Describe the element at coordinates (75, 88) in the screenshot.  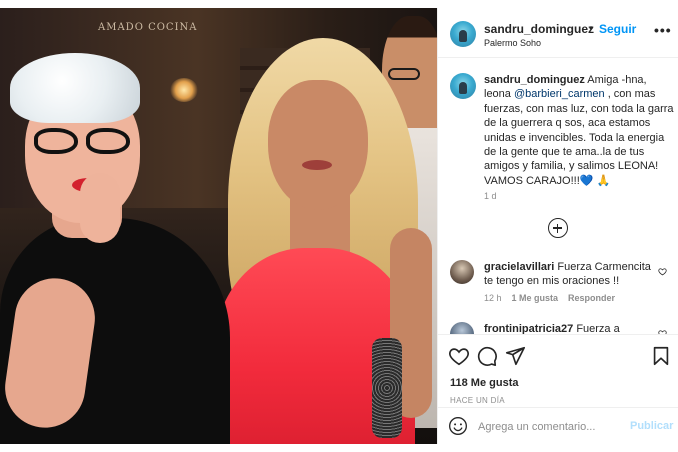
I see `white-hair` at that location.